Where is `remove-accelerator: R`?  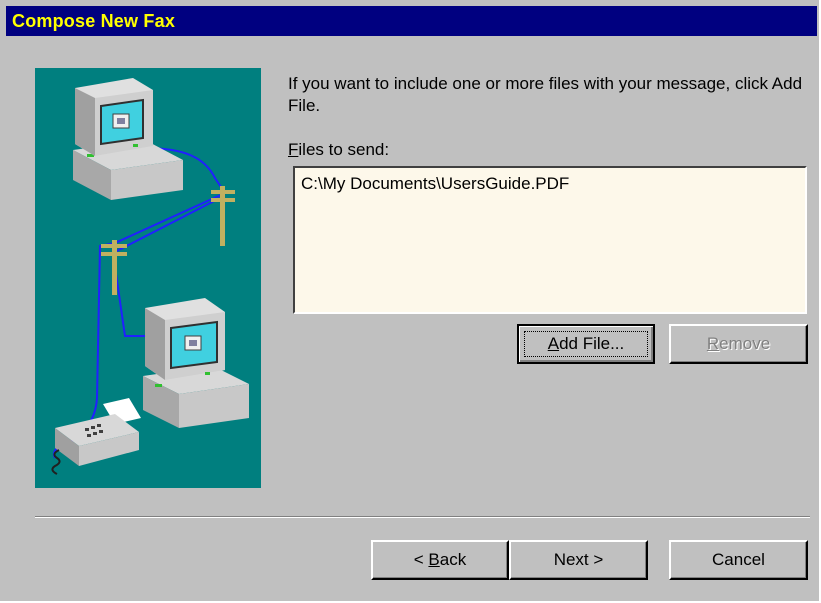
remove-accelerator: R is located at coordinates (713, 343).